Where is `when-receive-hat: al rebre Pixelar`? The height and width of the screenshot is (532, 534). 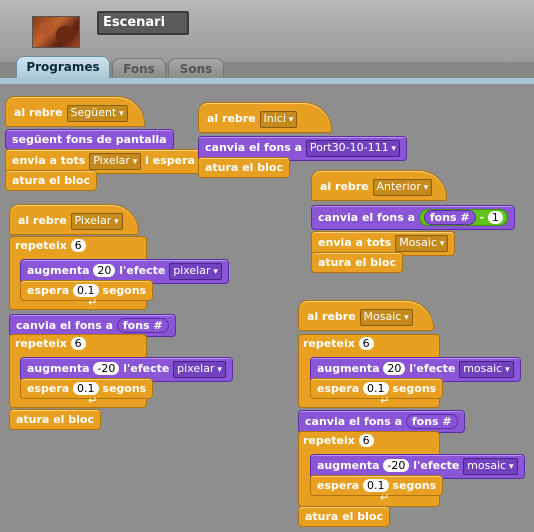
when-receive-hat: al rebre Pixelar is located at coordinates (74, 219).